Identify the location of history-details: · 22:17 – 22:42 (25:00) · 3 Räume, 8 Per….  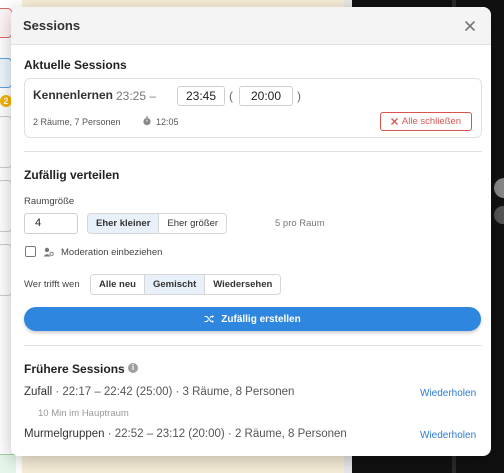
(173, 392).